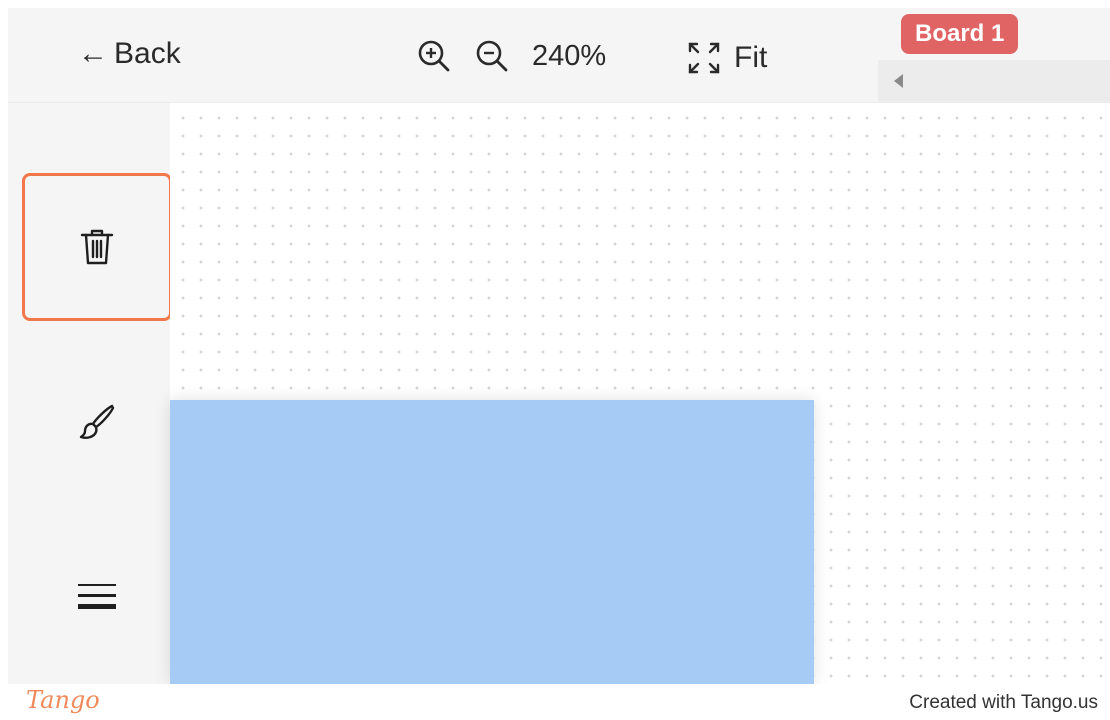  What do you see at coordinates (898, 81) in the screenshot?
I see `caret-left-icon` at bounding box center [898, 81].